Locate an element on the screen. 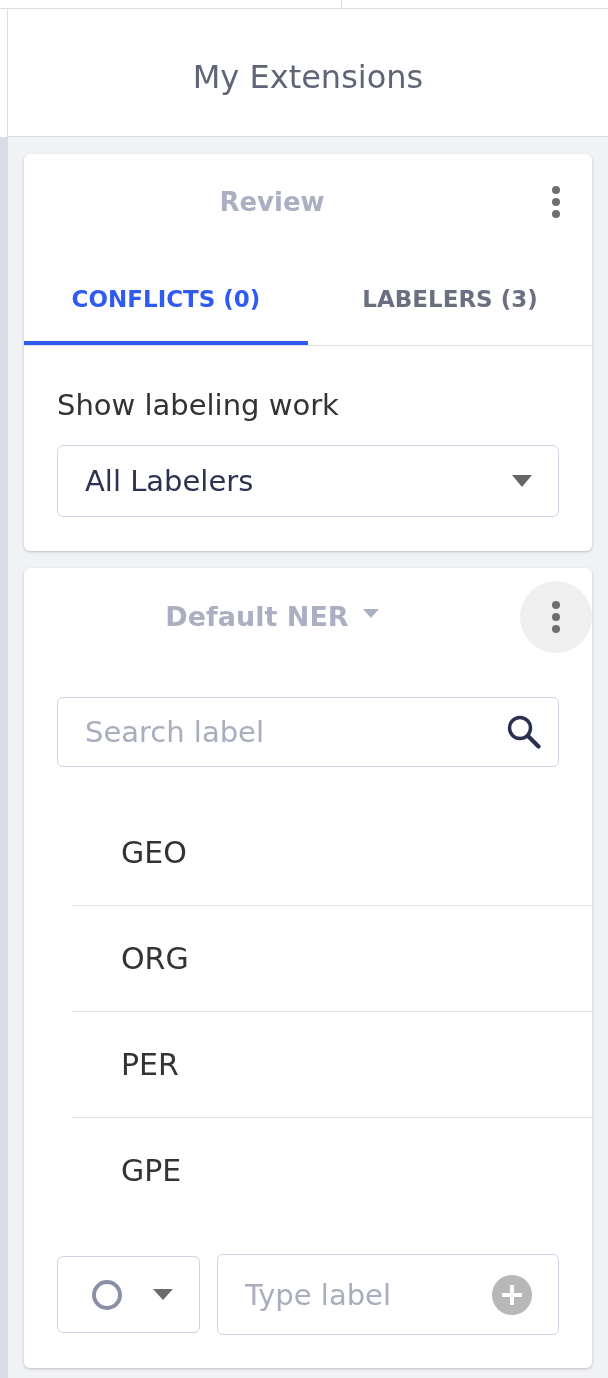  label-item: ORG is located at coordinates (332, 959).